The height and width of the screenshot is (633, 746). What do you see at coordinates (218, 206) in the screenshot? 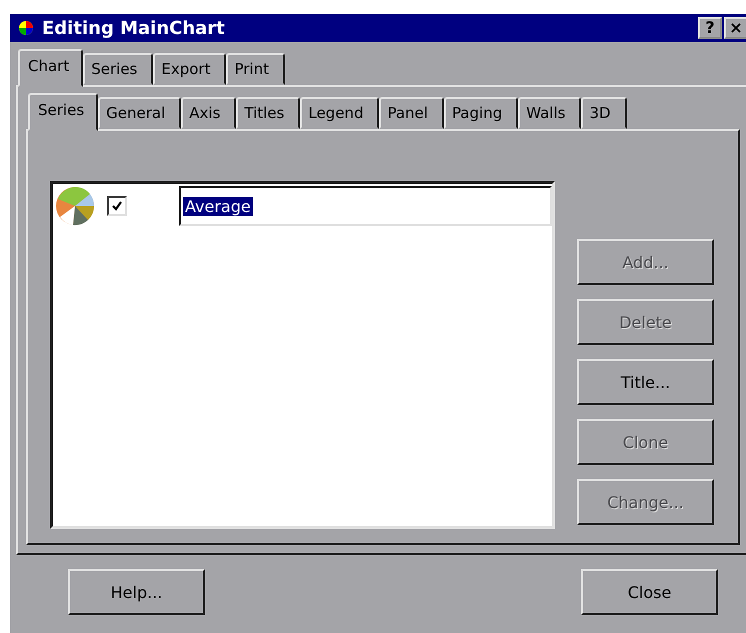
I see `series-title: Average` at bounding box center [218, 206].